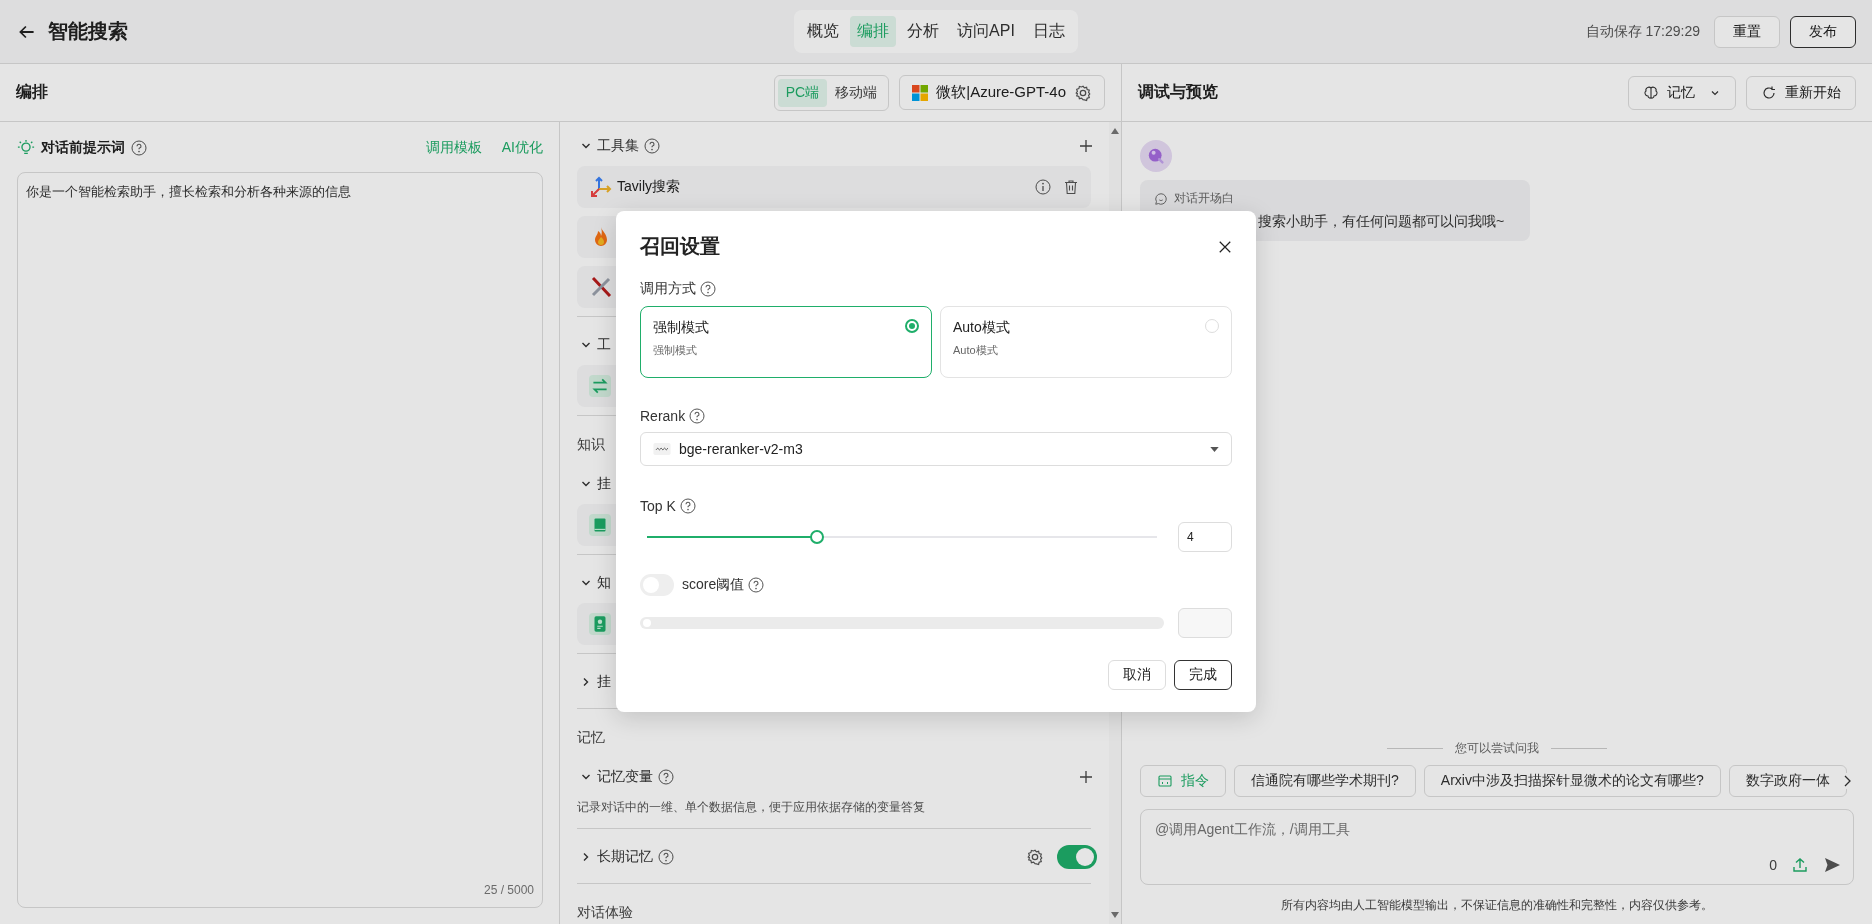 The height and width of the screenshot is (924, 1872). What do you see at coordinates (648, 187) in the screenshot?
I see `tool-name: Tavily搜索` at bounding box center [648, 187].